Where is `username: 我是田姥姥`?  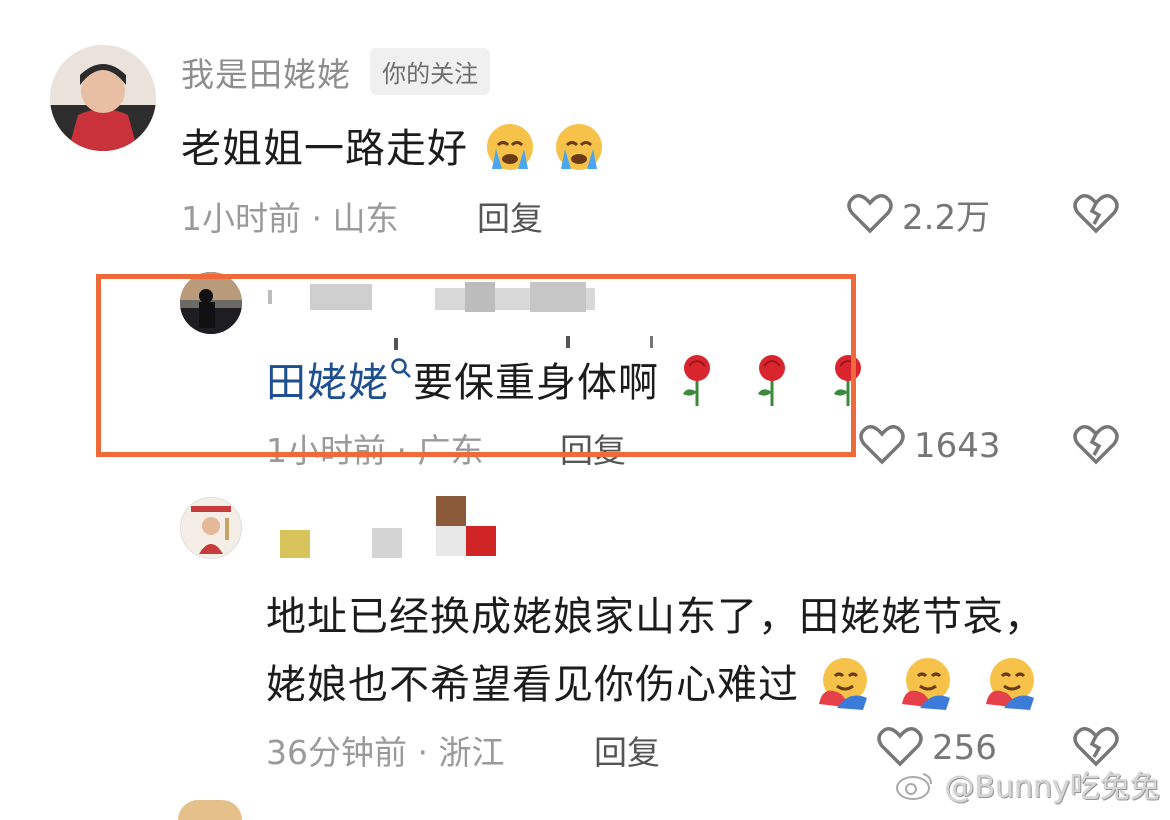 username: 我是田姥姥 is located at coordinates (266, 74).